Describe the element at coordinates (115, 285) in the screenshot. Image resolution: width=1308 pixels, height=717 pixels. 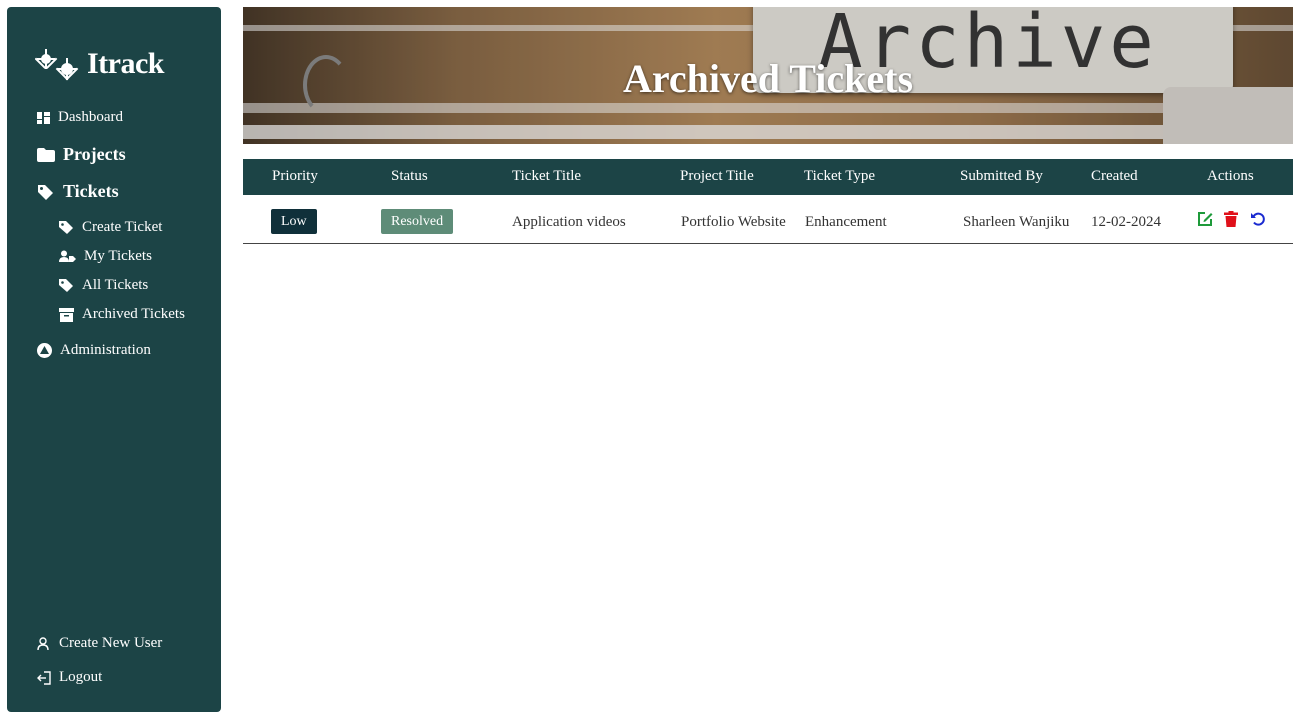
I see `sidebar-item-label: All Tickets` at that location.